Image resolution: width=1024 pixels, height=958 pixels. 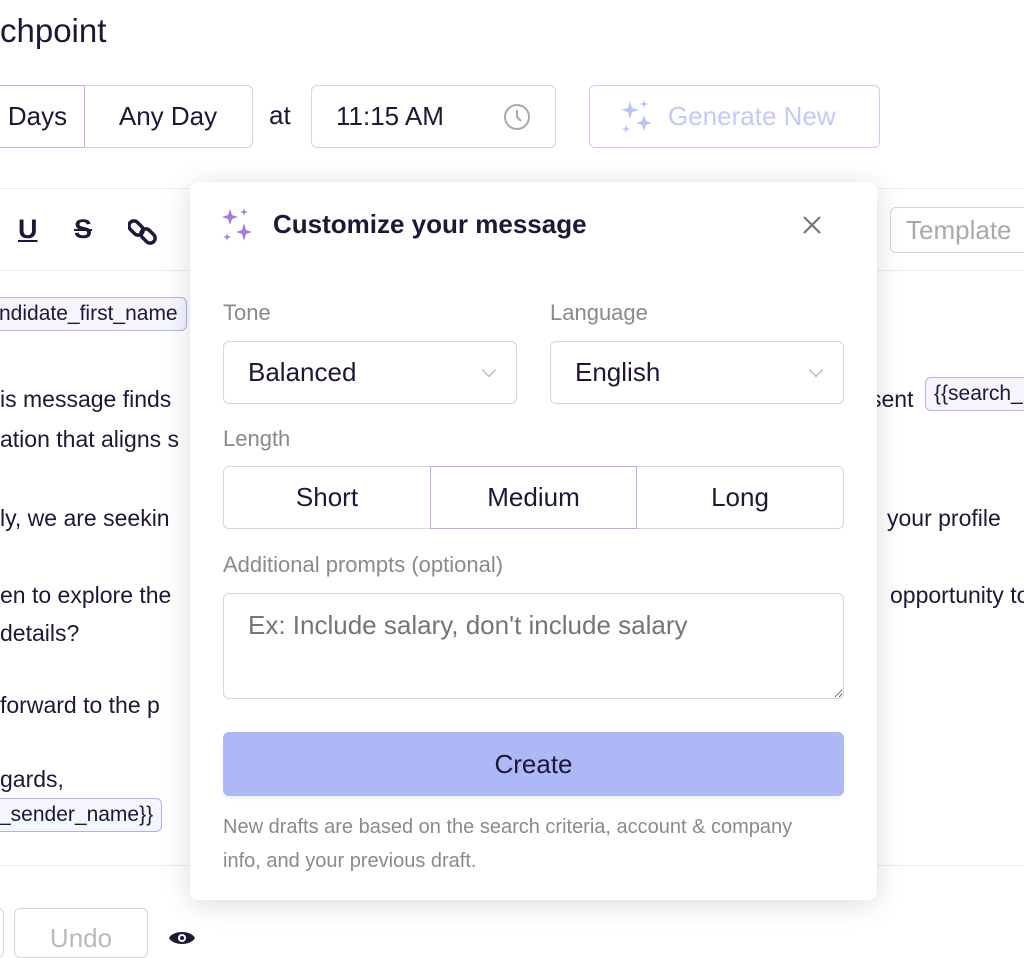 What do you see at coordinates (28, 229) in the screenshot?
I see `underline-icon: U` at bounding box center [28, 229].